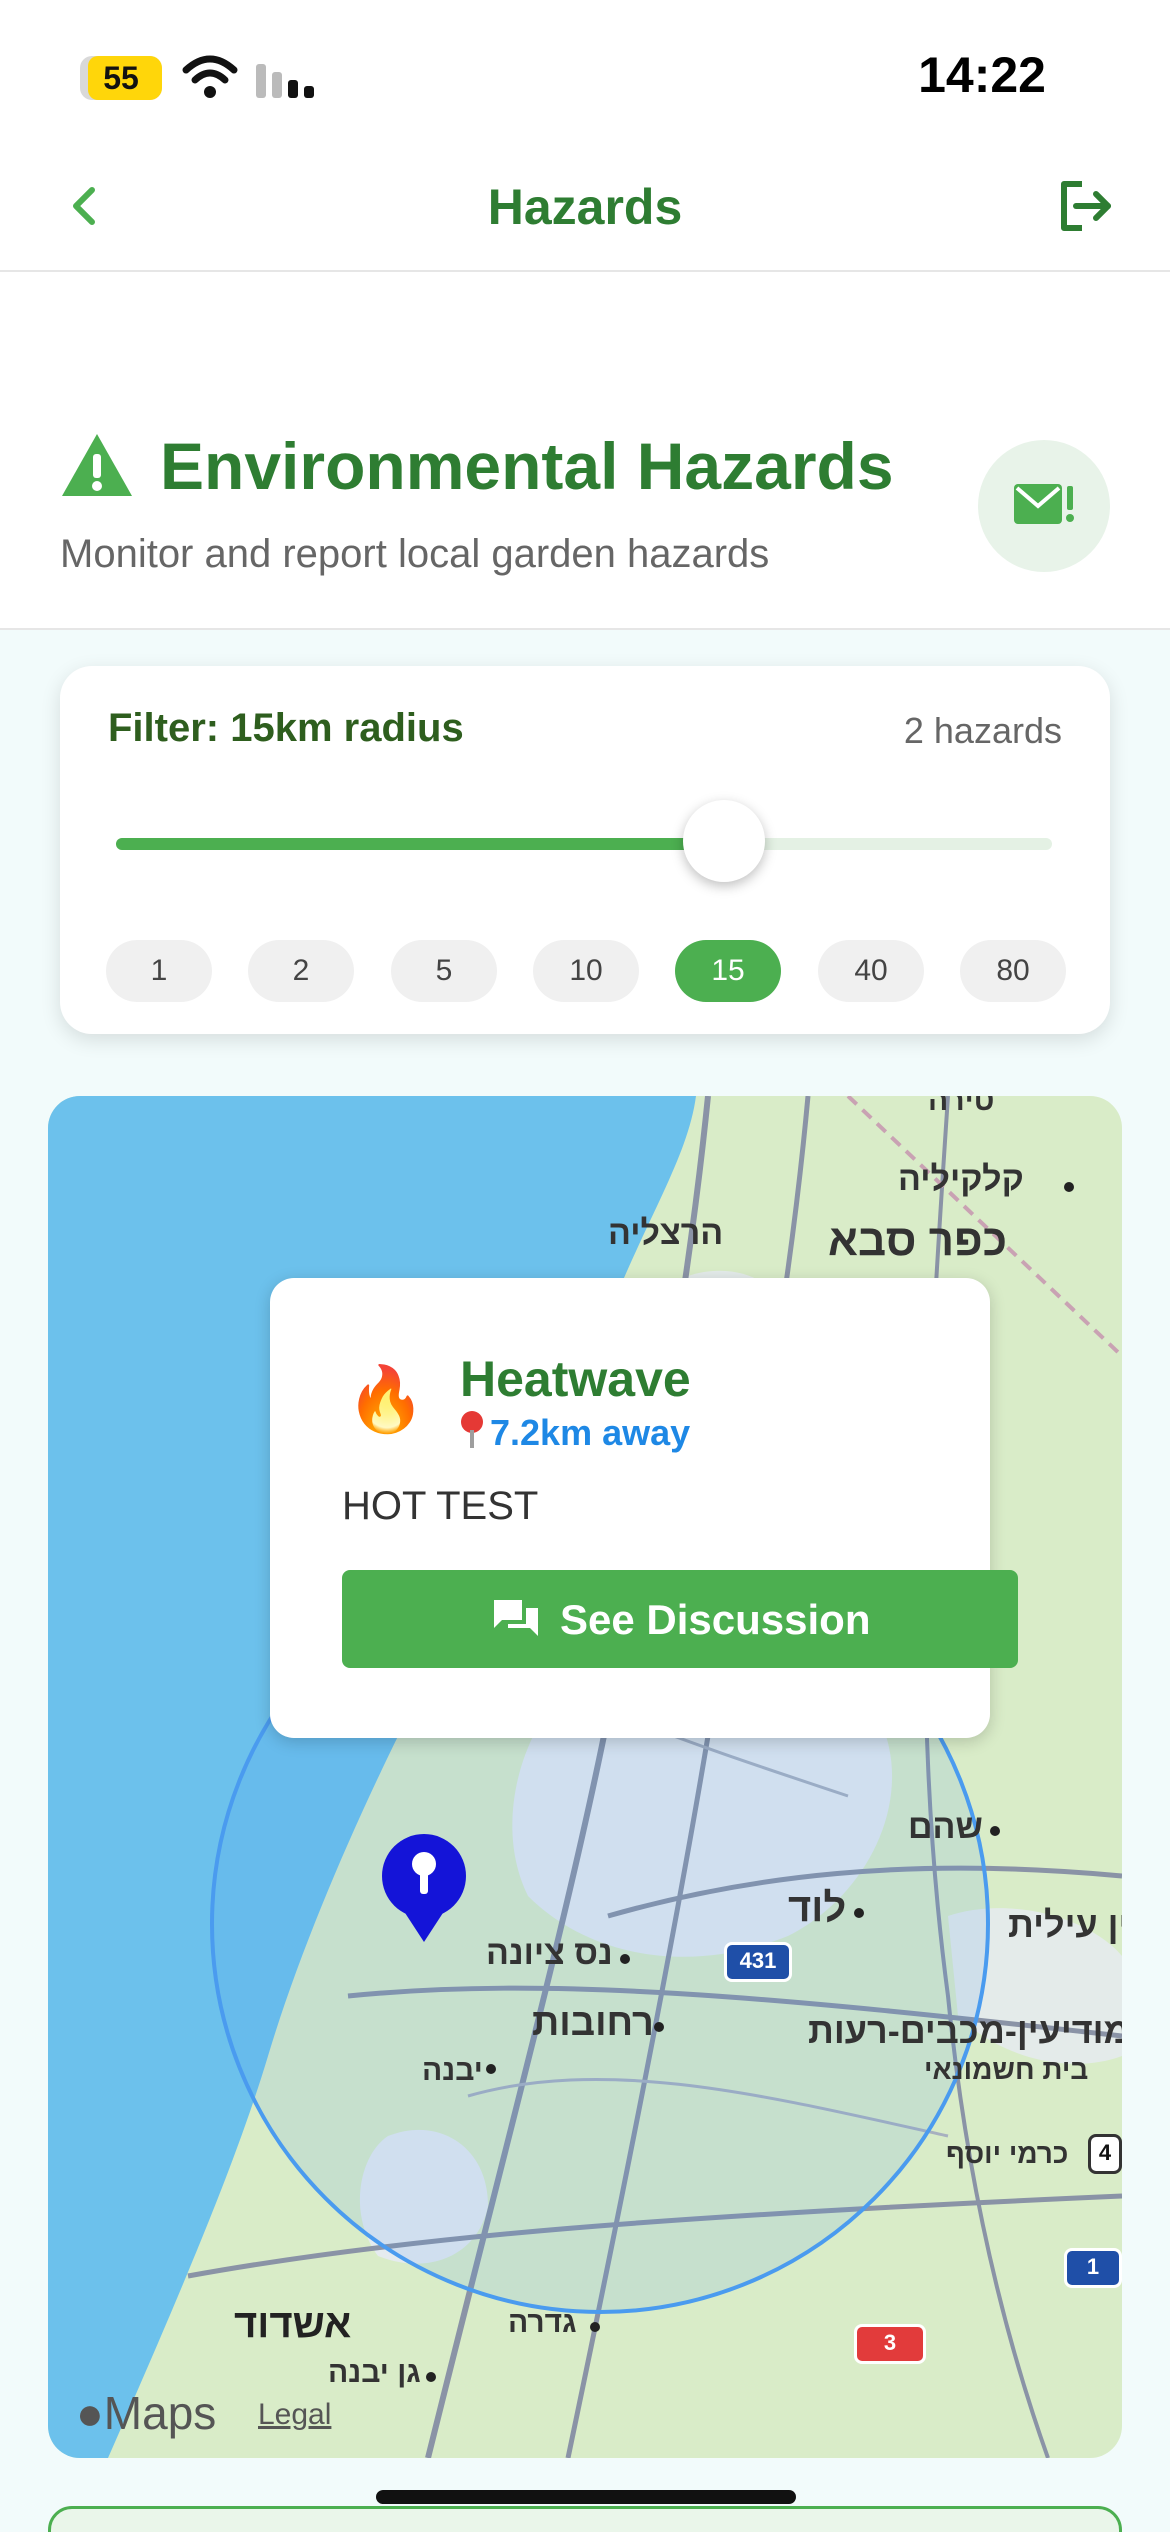  What do you see at coordinates (1105, 2154) in the screenshot?
I see `road-shield-4: 4` at bounding box center [1105, 2154].